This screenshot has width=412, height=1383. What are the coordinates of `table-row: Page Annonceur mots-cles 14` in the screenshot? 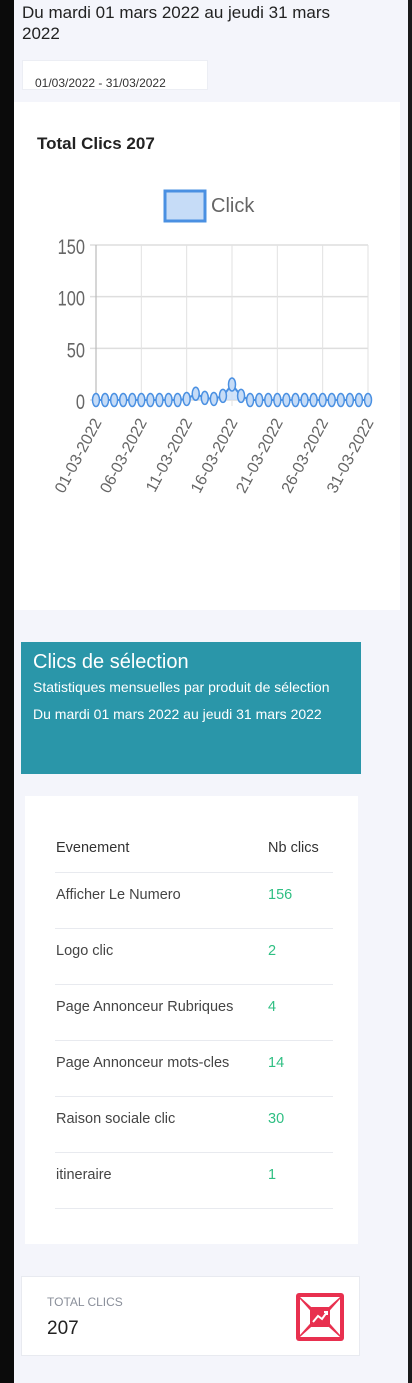 It's located at (194, 1069).